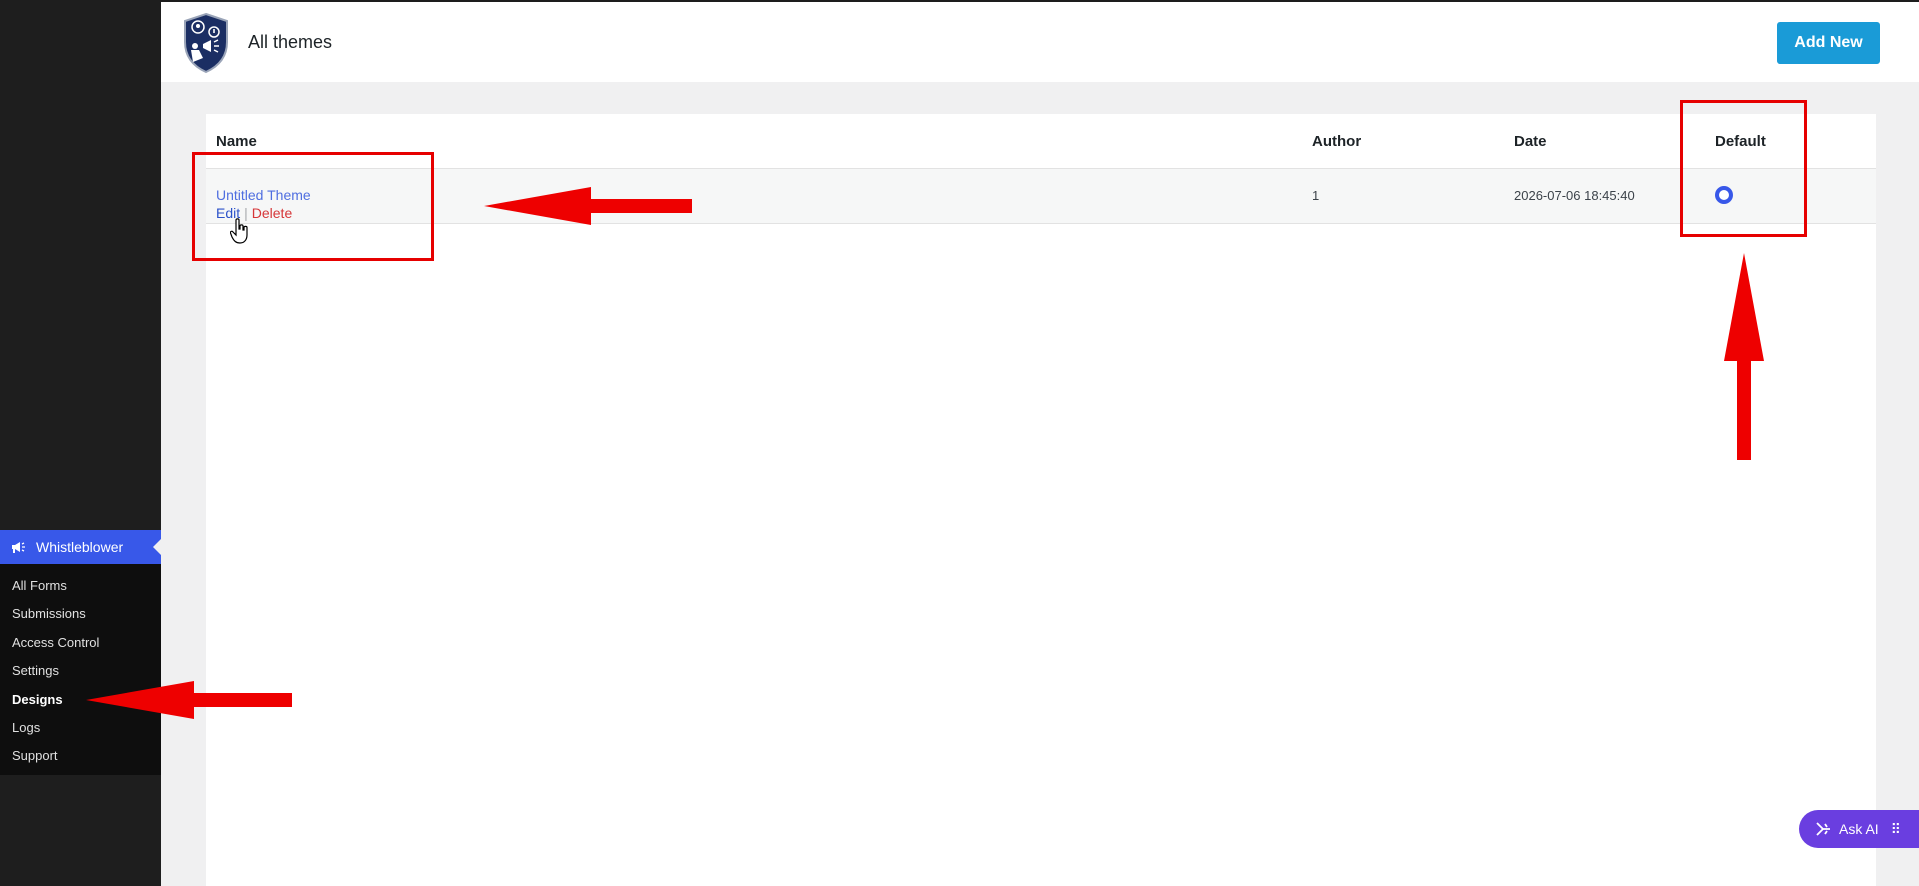  What do you see at coordinates (1316, 195) in the screenshot?
I see `author-cell: 1` at bounding box center [1316, 195].